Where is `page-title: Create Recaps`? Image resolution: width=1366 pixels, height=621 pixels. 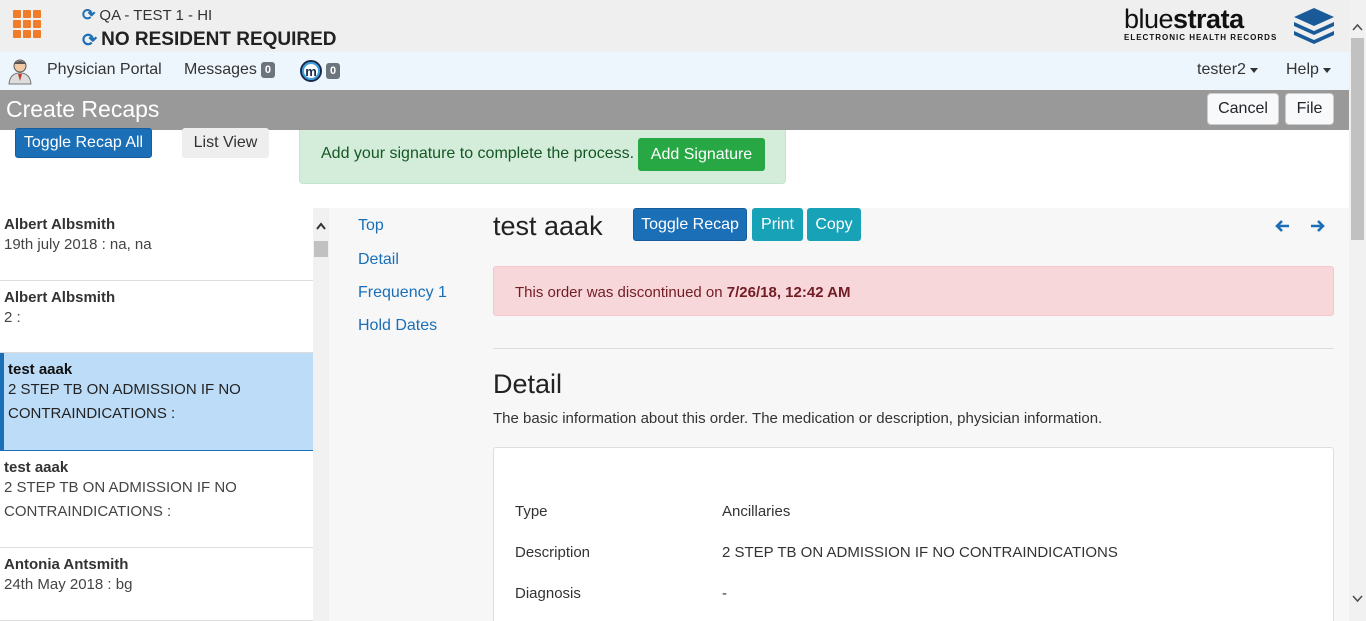
page-title: Create Recaps is located at coordinates (83, 109).